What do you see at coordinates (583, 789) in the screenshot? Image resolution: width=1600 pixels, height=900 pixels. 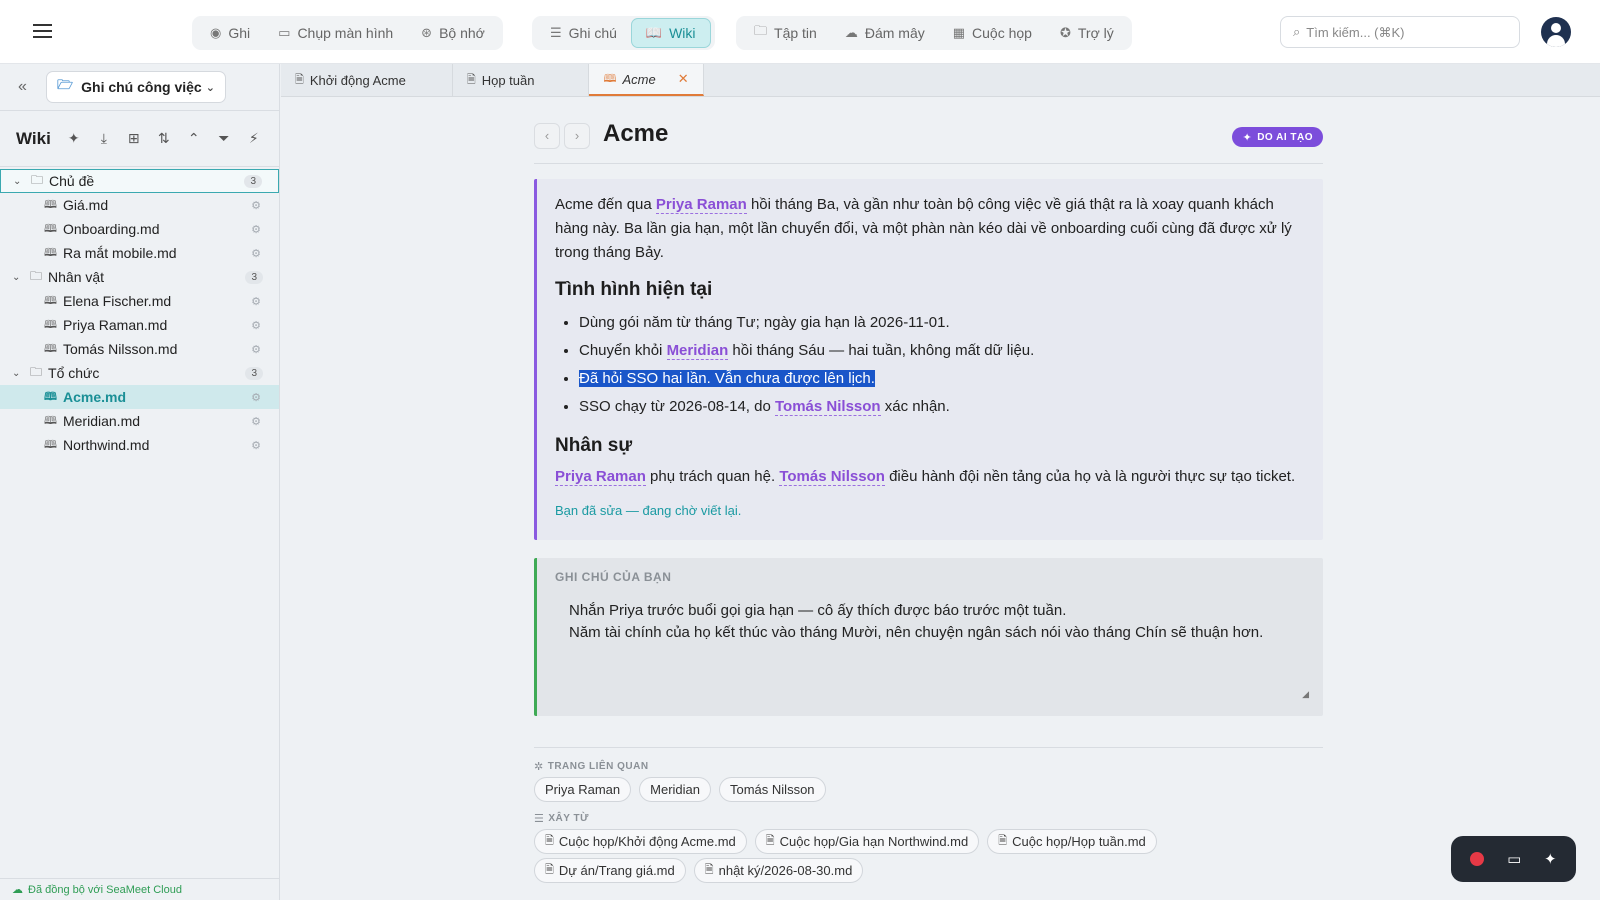 I see `related-chip: Priya Raman` at bounding box center [583, 789].